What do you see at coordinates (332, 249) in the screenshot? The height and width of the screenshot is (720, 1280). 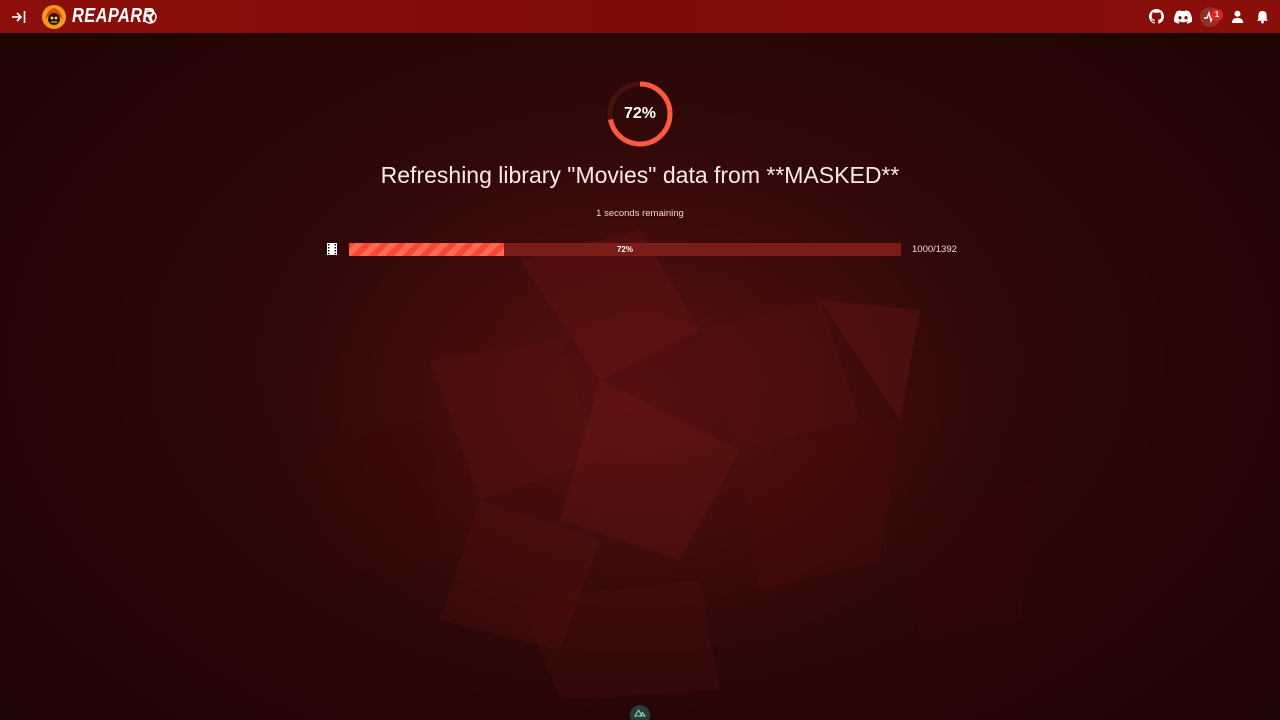 I see `film-icon` at bounding box center [332, 249].